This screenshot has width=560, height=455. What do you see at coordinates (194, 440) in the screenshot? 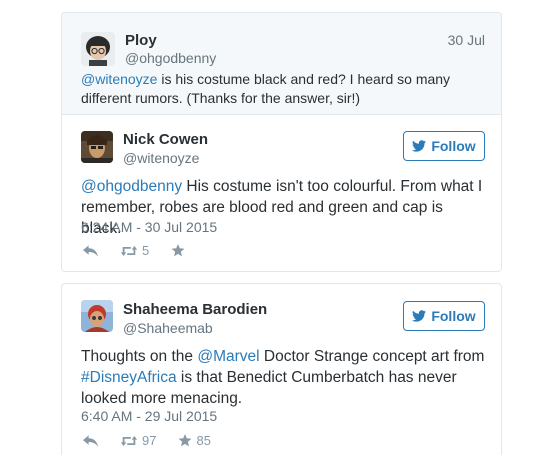
I see `favorite-button: 85` at bounding box center [194, 440].